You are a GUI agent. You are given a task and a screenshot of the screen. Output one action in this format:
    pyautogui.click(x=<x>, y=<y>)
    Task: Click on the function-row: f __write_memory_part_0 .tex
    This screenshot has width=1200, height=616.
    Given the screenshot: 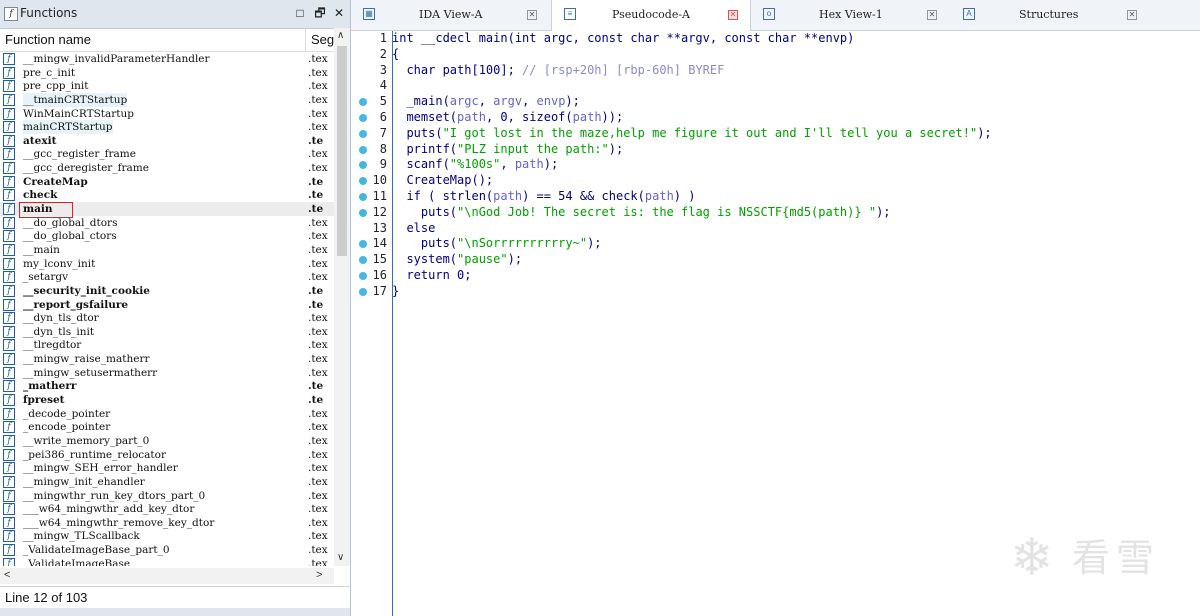 What is the action you would take?
    pyautogui.click(x=167, y=441)
    